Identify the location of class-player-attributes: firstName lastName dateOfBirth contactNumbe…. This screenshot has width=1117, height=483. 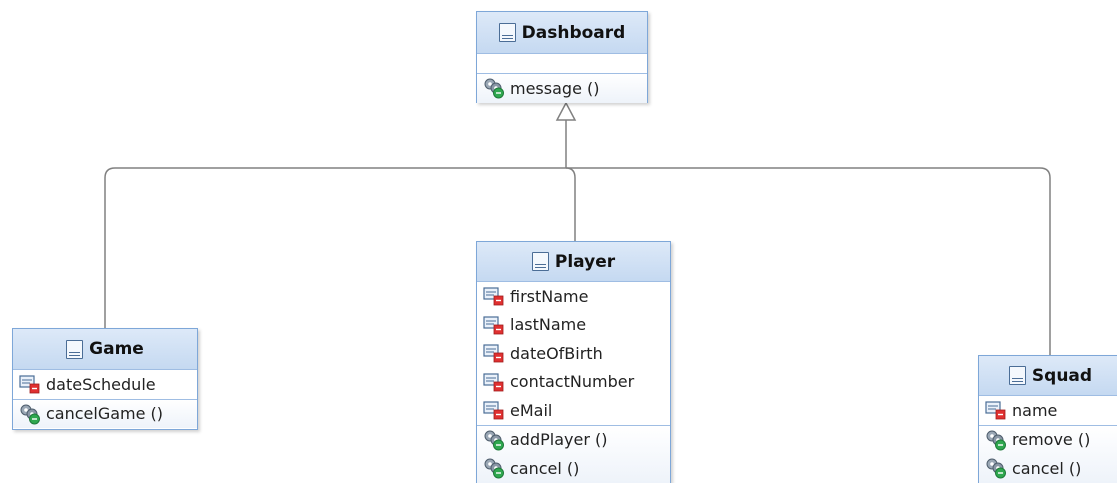
(573, 354).